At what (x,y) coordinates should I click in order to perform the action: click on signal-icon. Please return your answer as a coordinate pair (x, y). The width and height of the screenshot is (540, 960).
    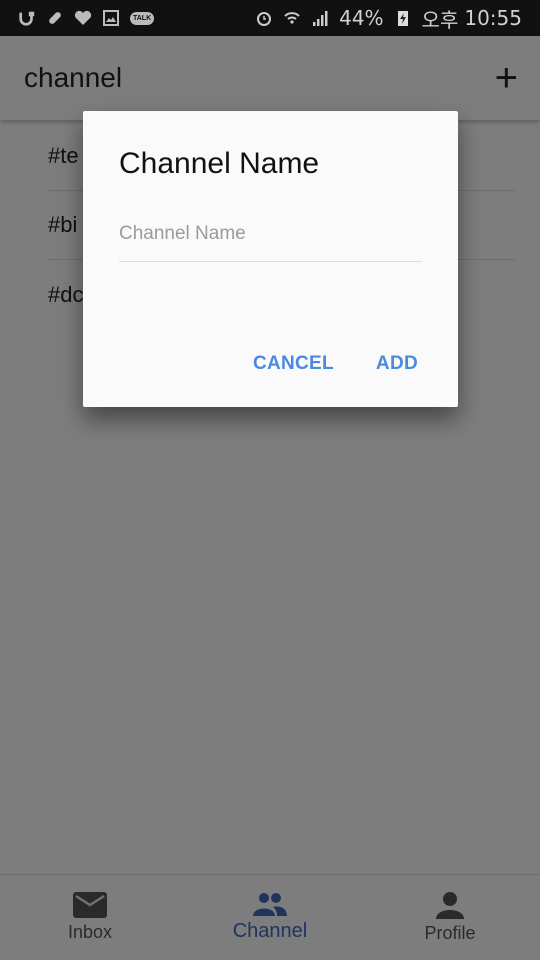
    Looking at the image, I should click on (320, 18).